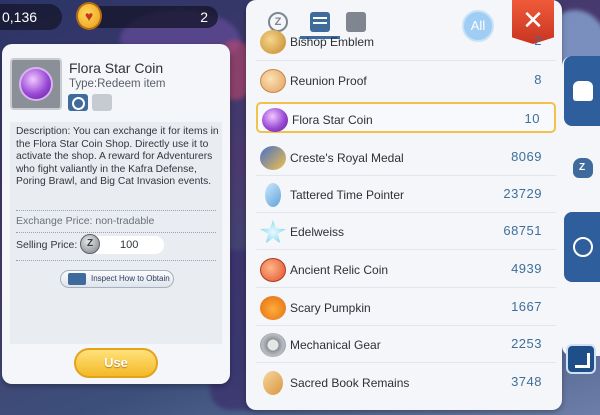  Describe the element at coordinates (152, 17) in the screenshot. I see `hud-coin-count: 2` at that location.